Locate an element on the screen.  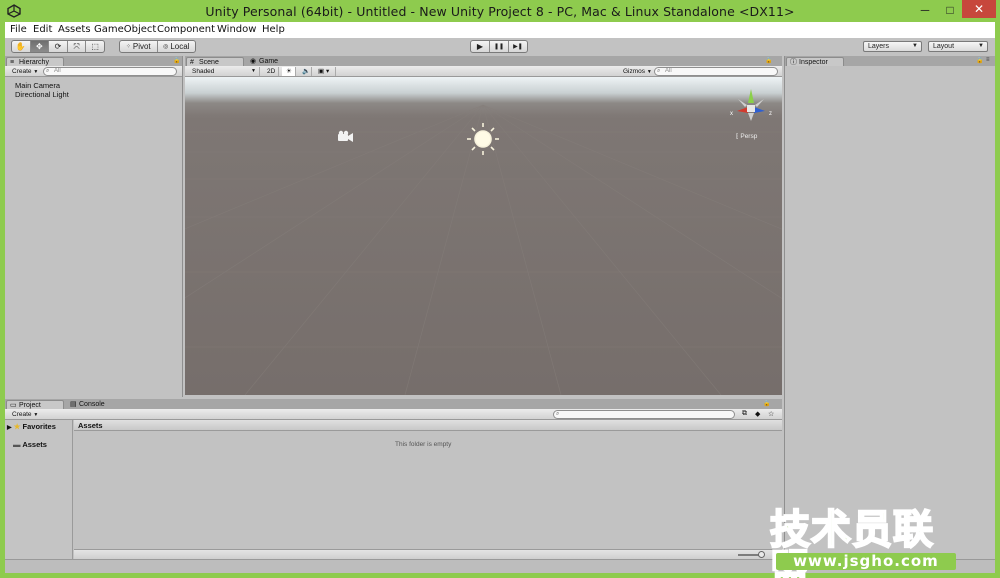
hierarchy-create-dropdown: Create ▼ is located at coordinates (24, 71).